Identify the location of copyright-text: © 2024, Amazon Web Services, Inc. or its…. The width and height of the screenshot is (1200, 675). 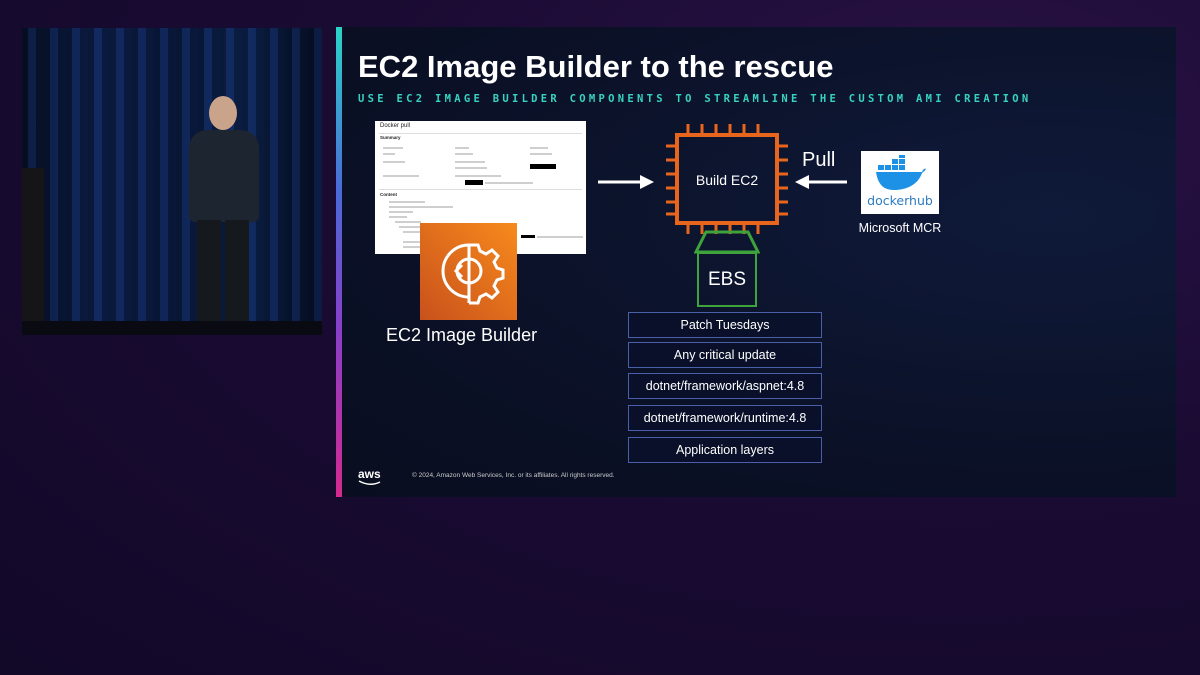
(513, 475).